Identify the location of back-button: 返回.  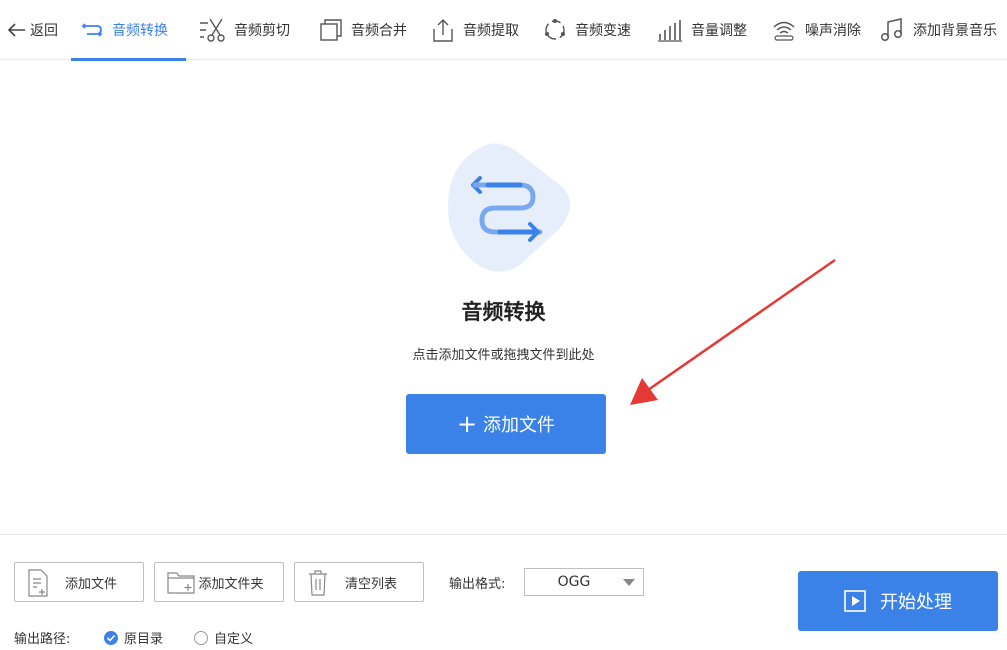
(33, 30).